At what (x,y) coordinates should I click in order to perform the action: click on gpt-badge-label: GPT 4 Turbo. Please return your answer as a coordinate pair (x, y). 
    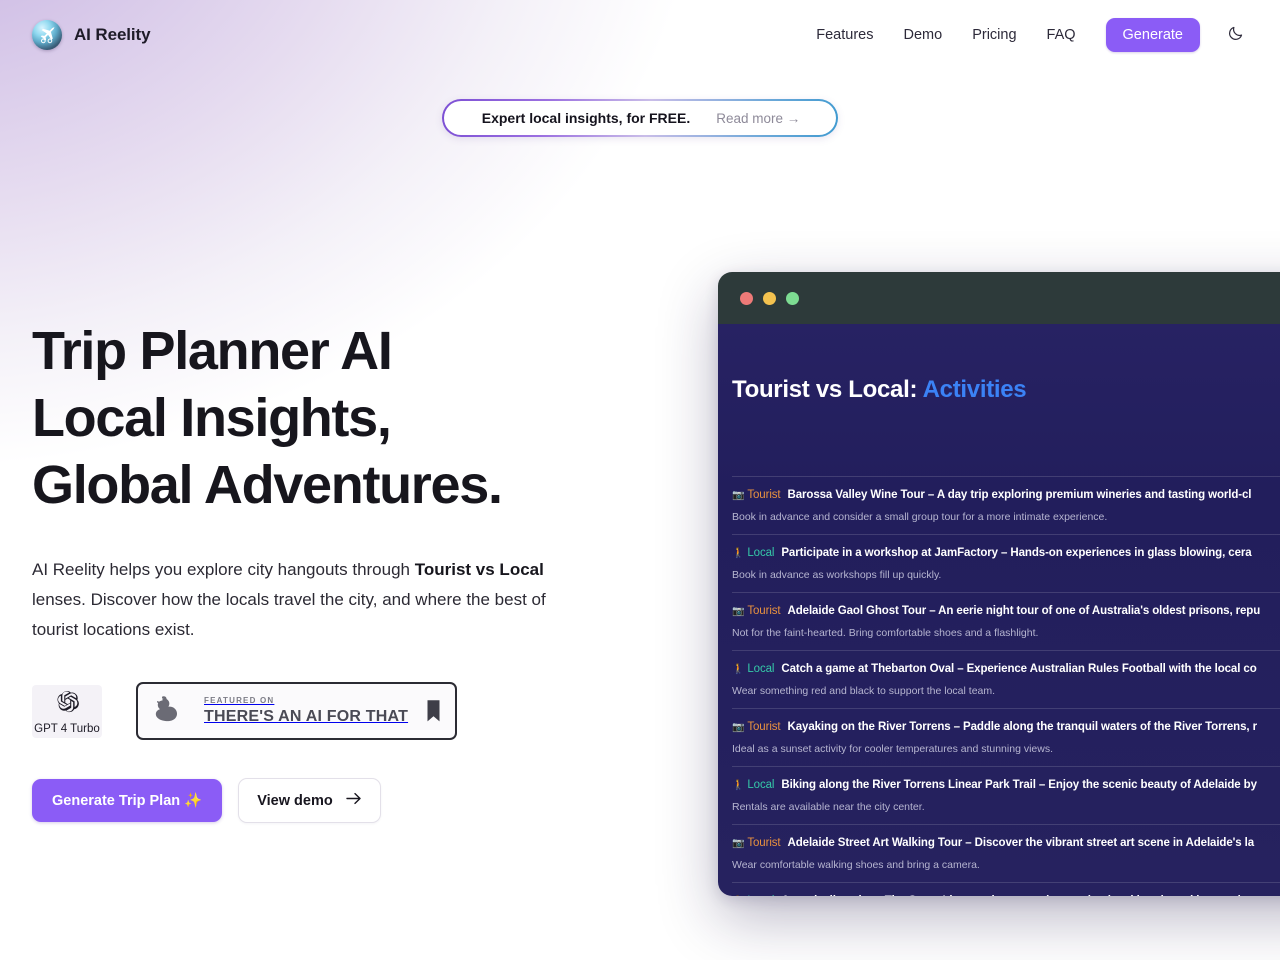
    Looking at the image, I should click on (67, 728).